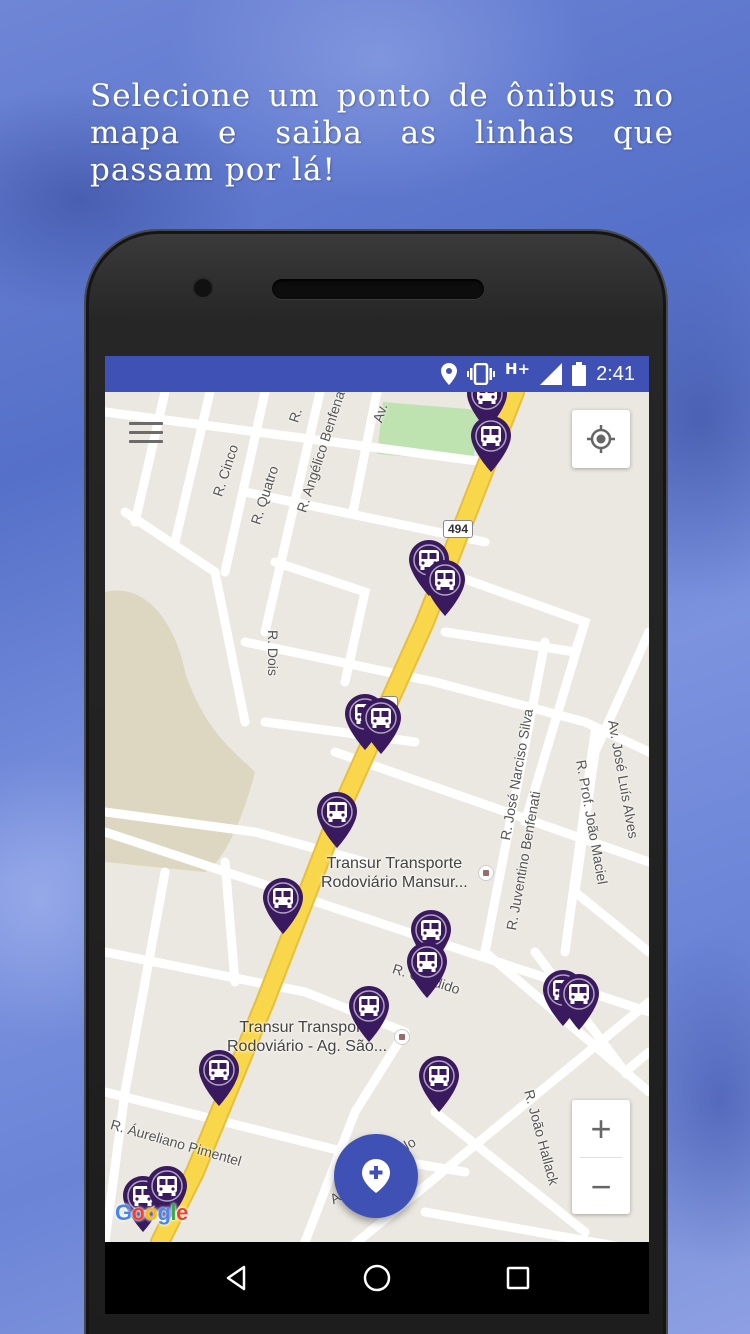 The width and height of the screenshot is (750, 1334). Describe the element at coordinates (480, 374) in the screenshot. I see `vibrate-icon` at that location.